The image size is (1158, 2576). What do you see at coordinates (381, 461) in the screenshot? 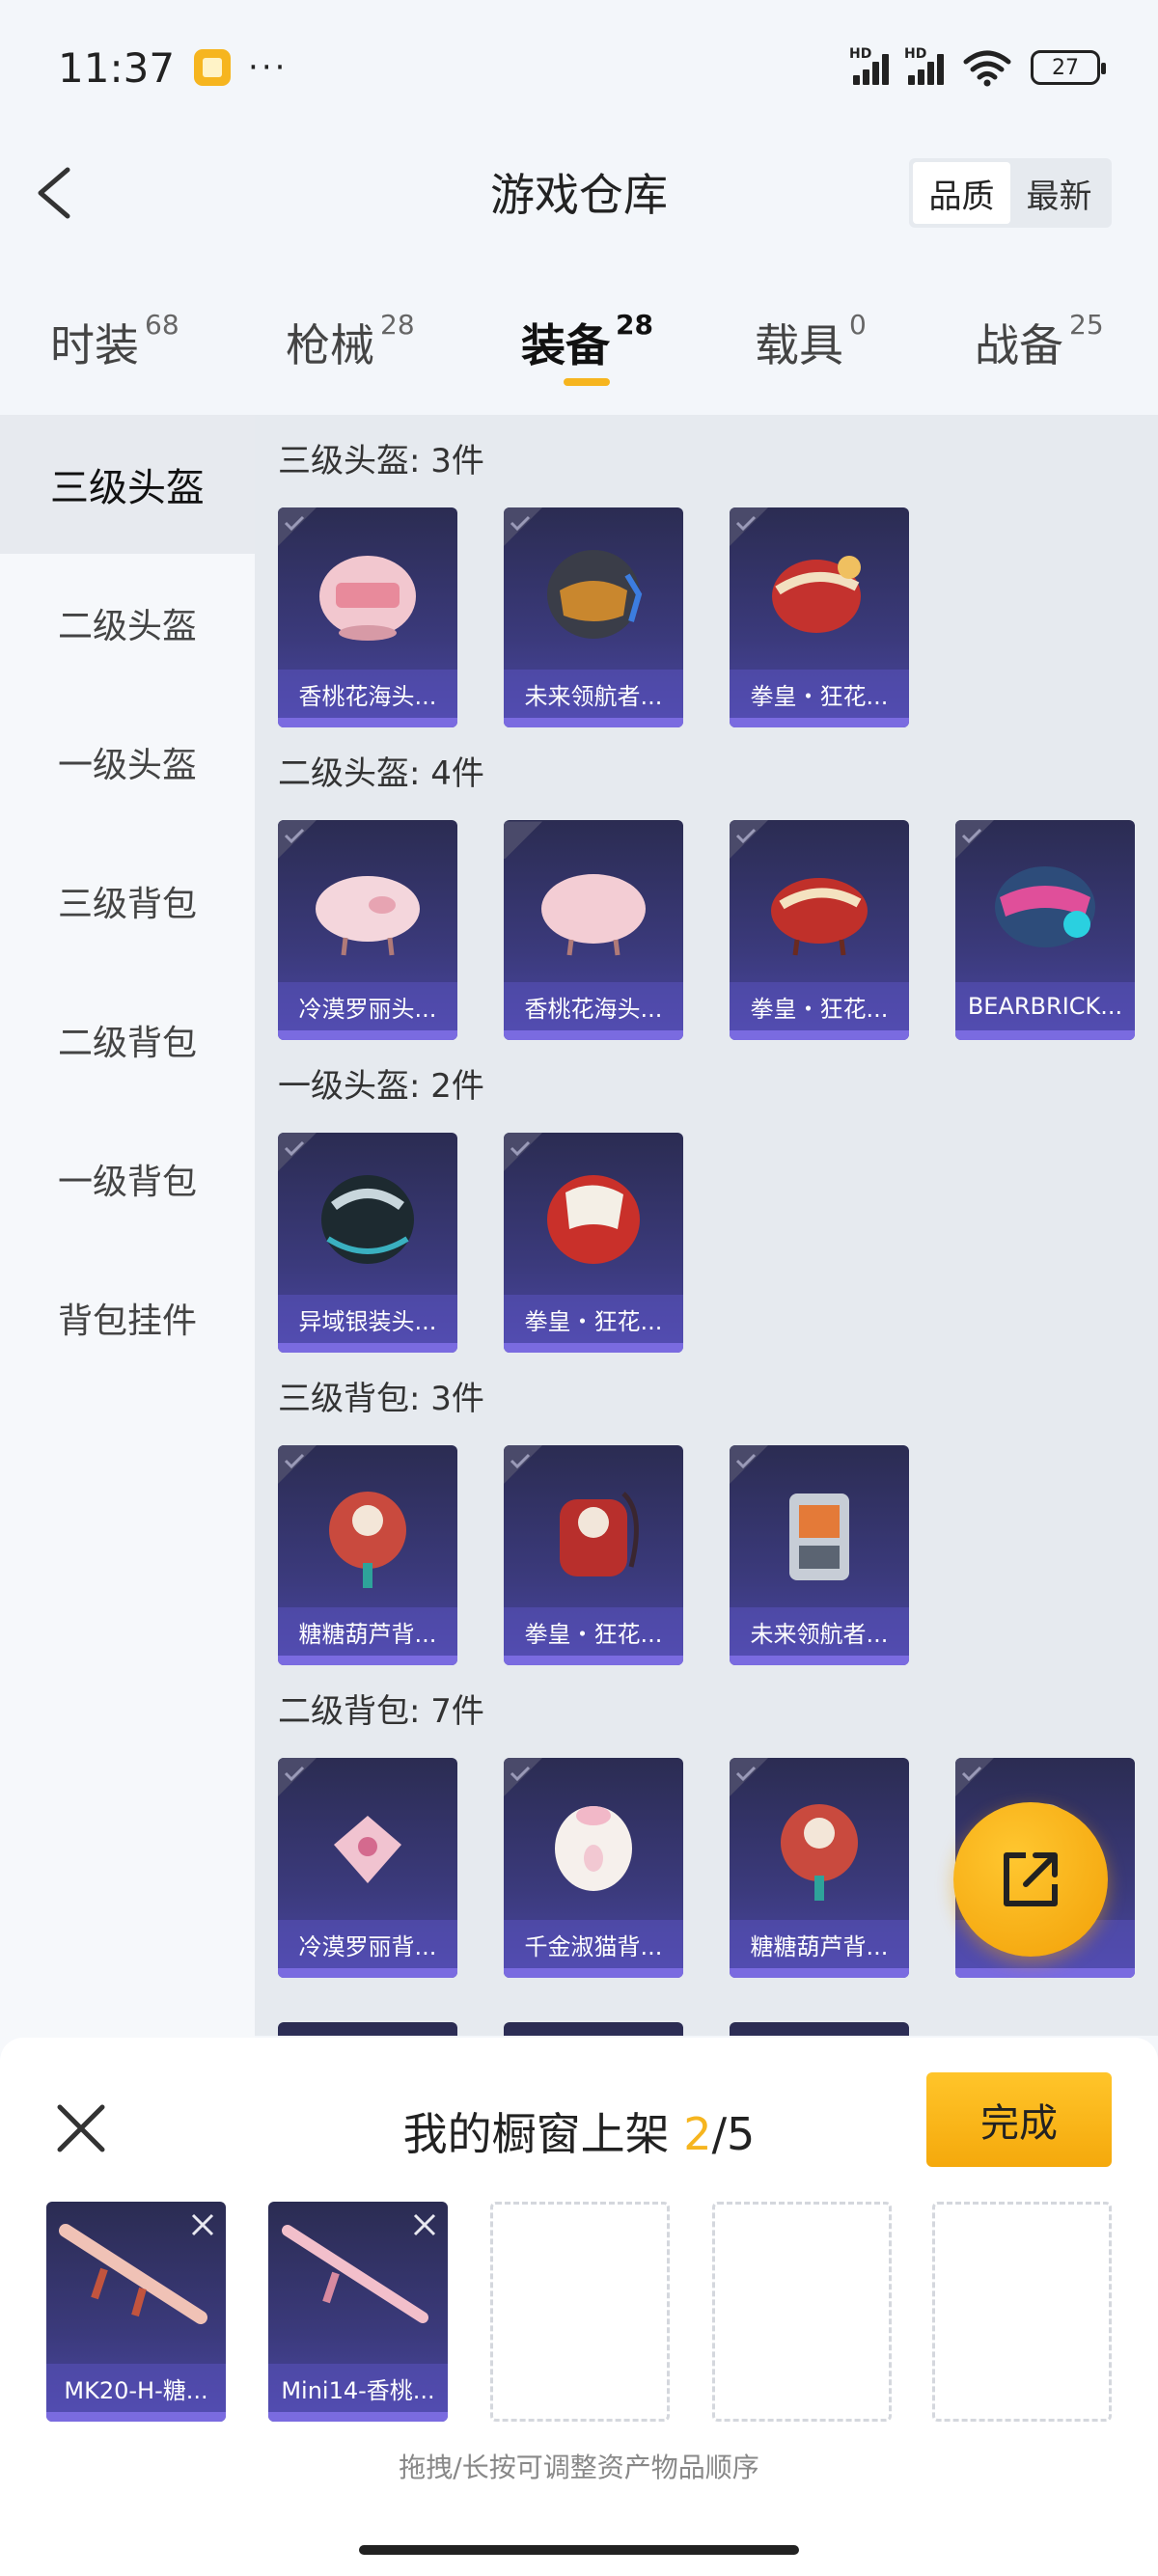
I see `group-title: 三级头盔: 3件` at bounding box center [381, 461].